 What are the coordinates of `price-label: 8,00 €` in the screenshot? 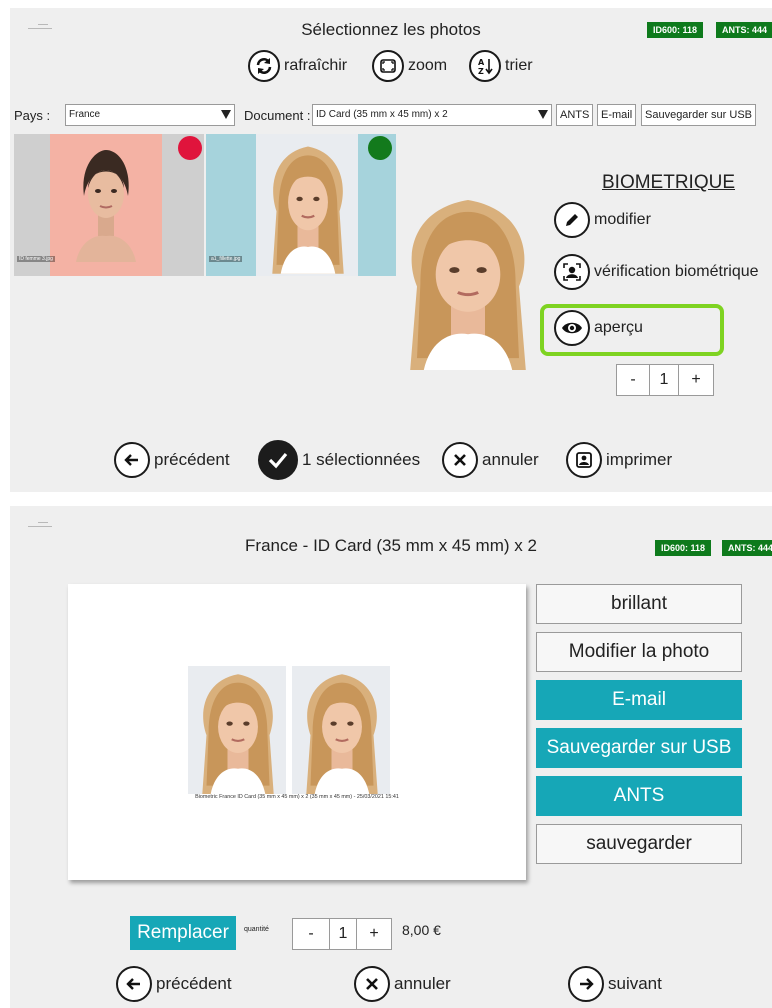 It's located at (421, 930).